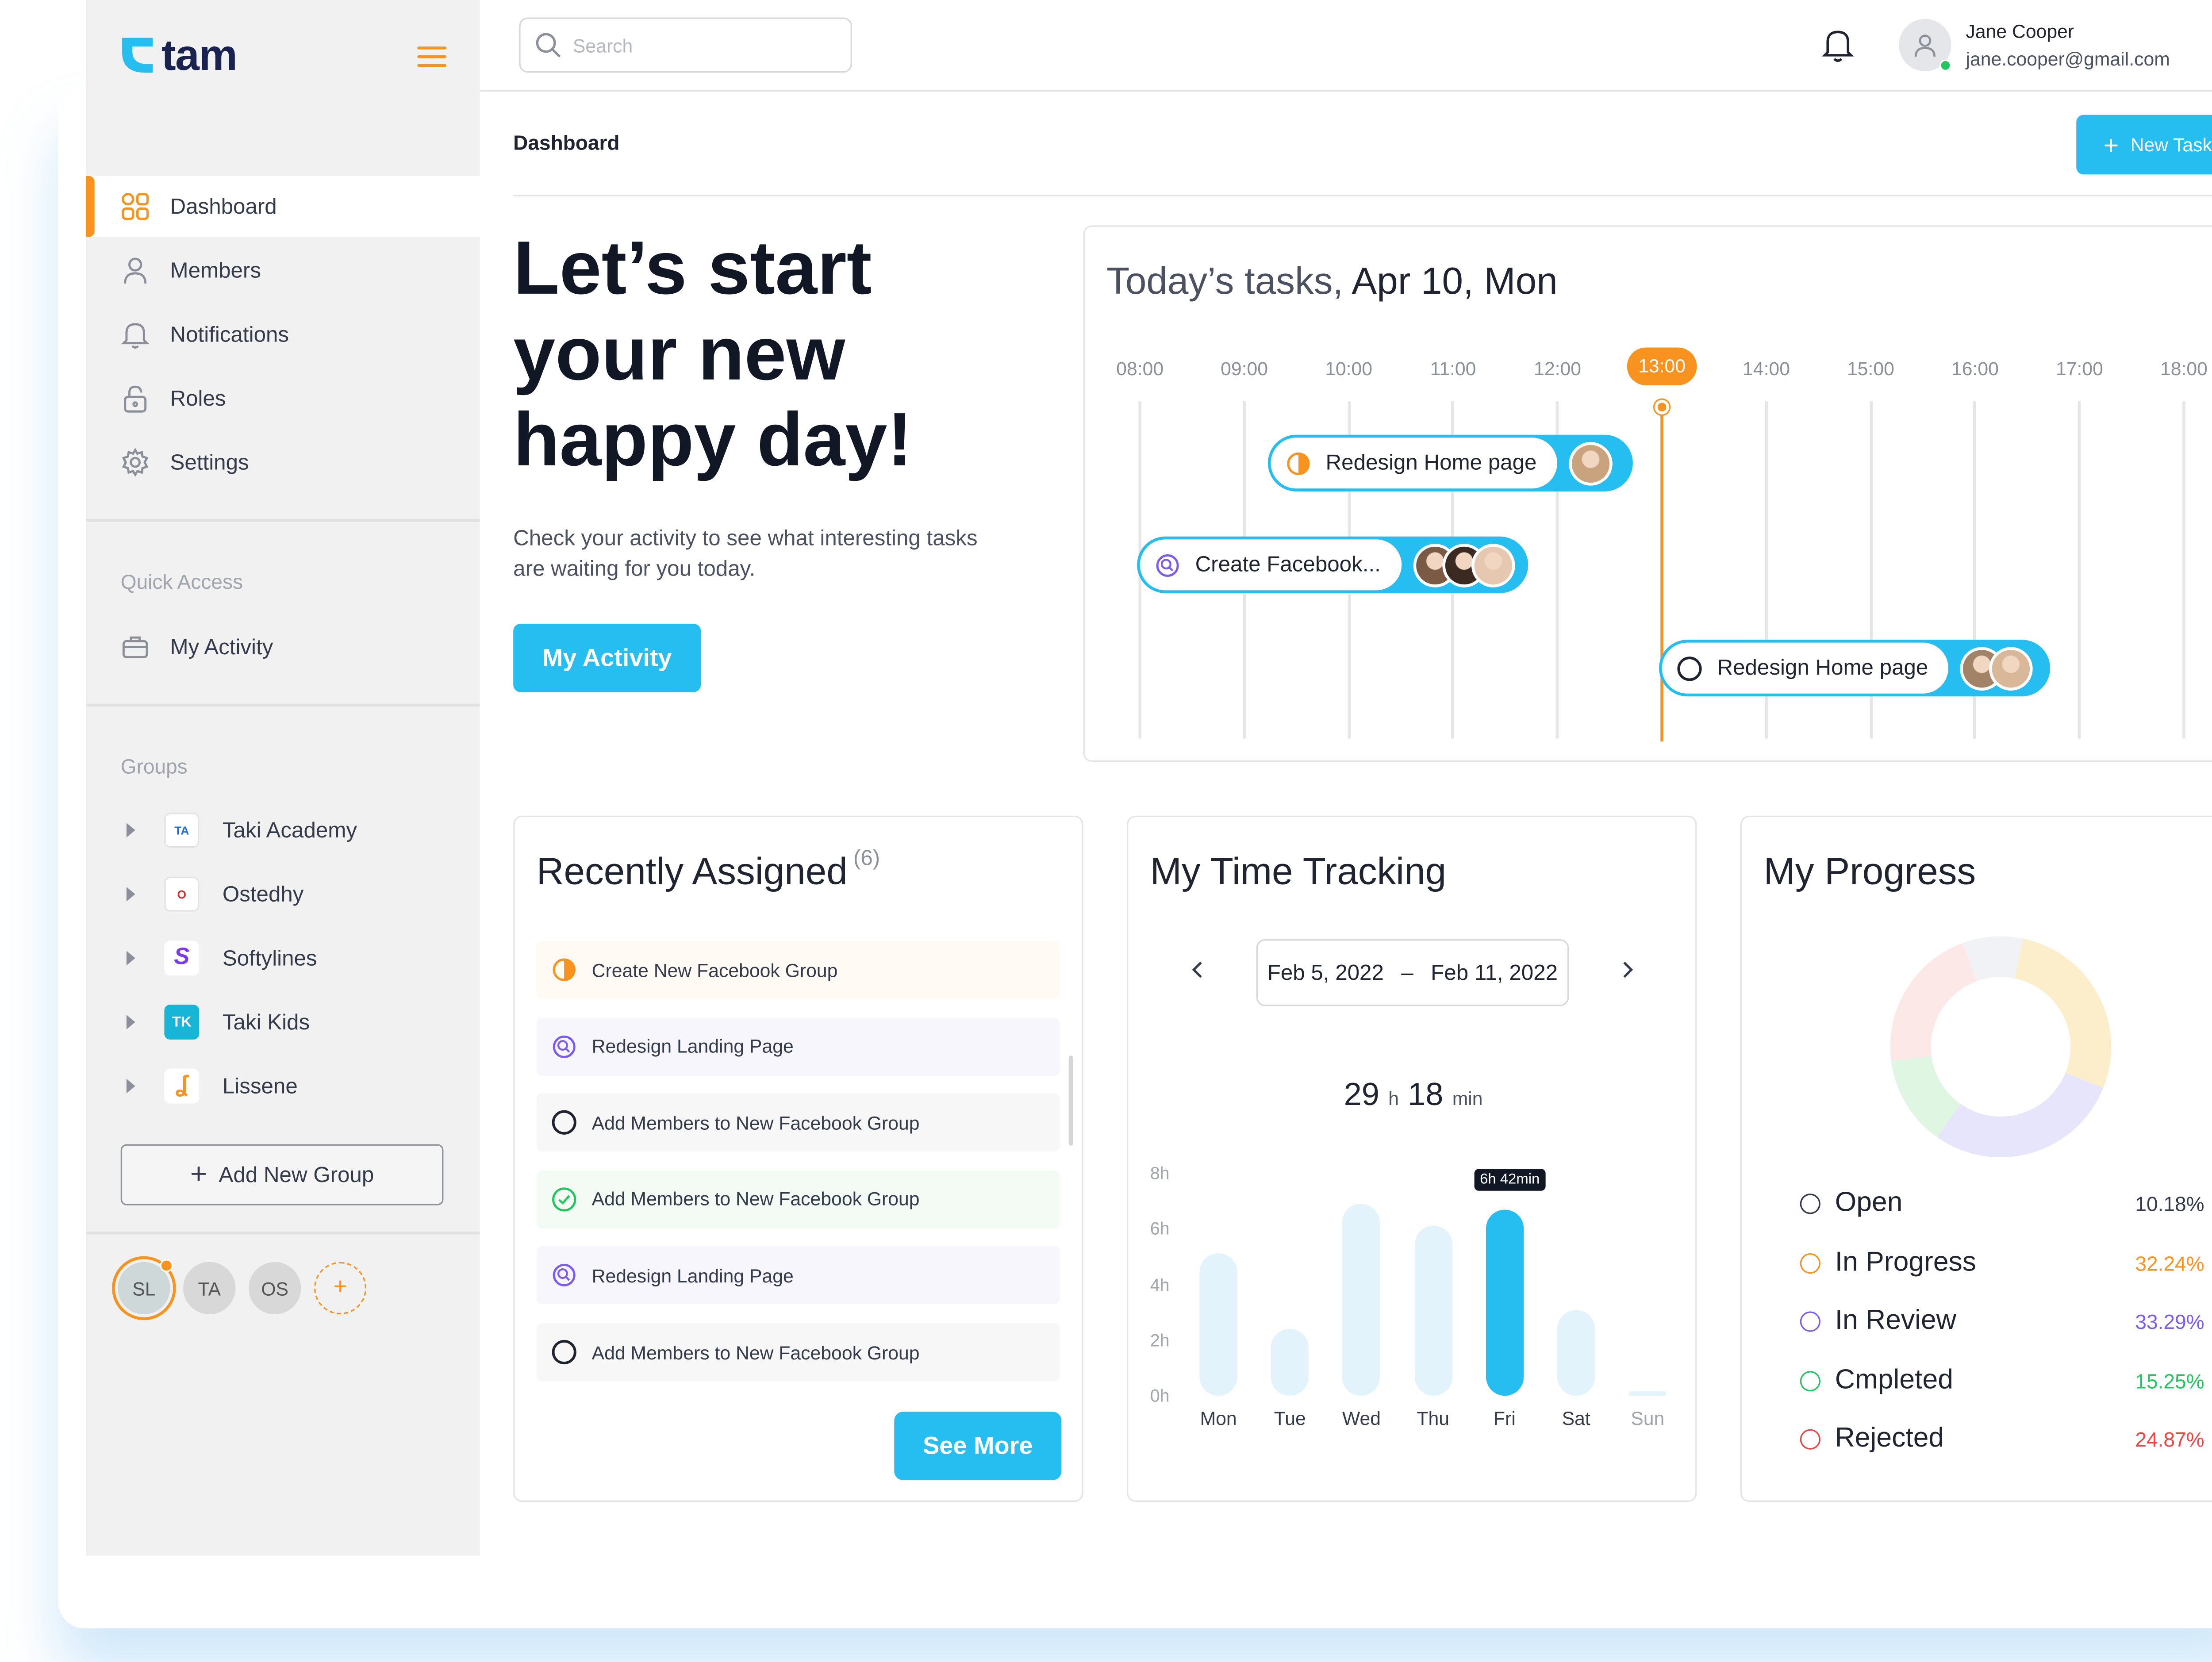 The height and width of the screenshot is (1662, 2212). What do you see at coordinates (2184, 570) in the screenshot?
I see `hour-gridline` at bounding box center [2184, 570].